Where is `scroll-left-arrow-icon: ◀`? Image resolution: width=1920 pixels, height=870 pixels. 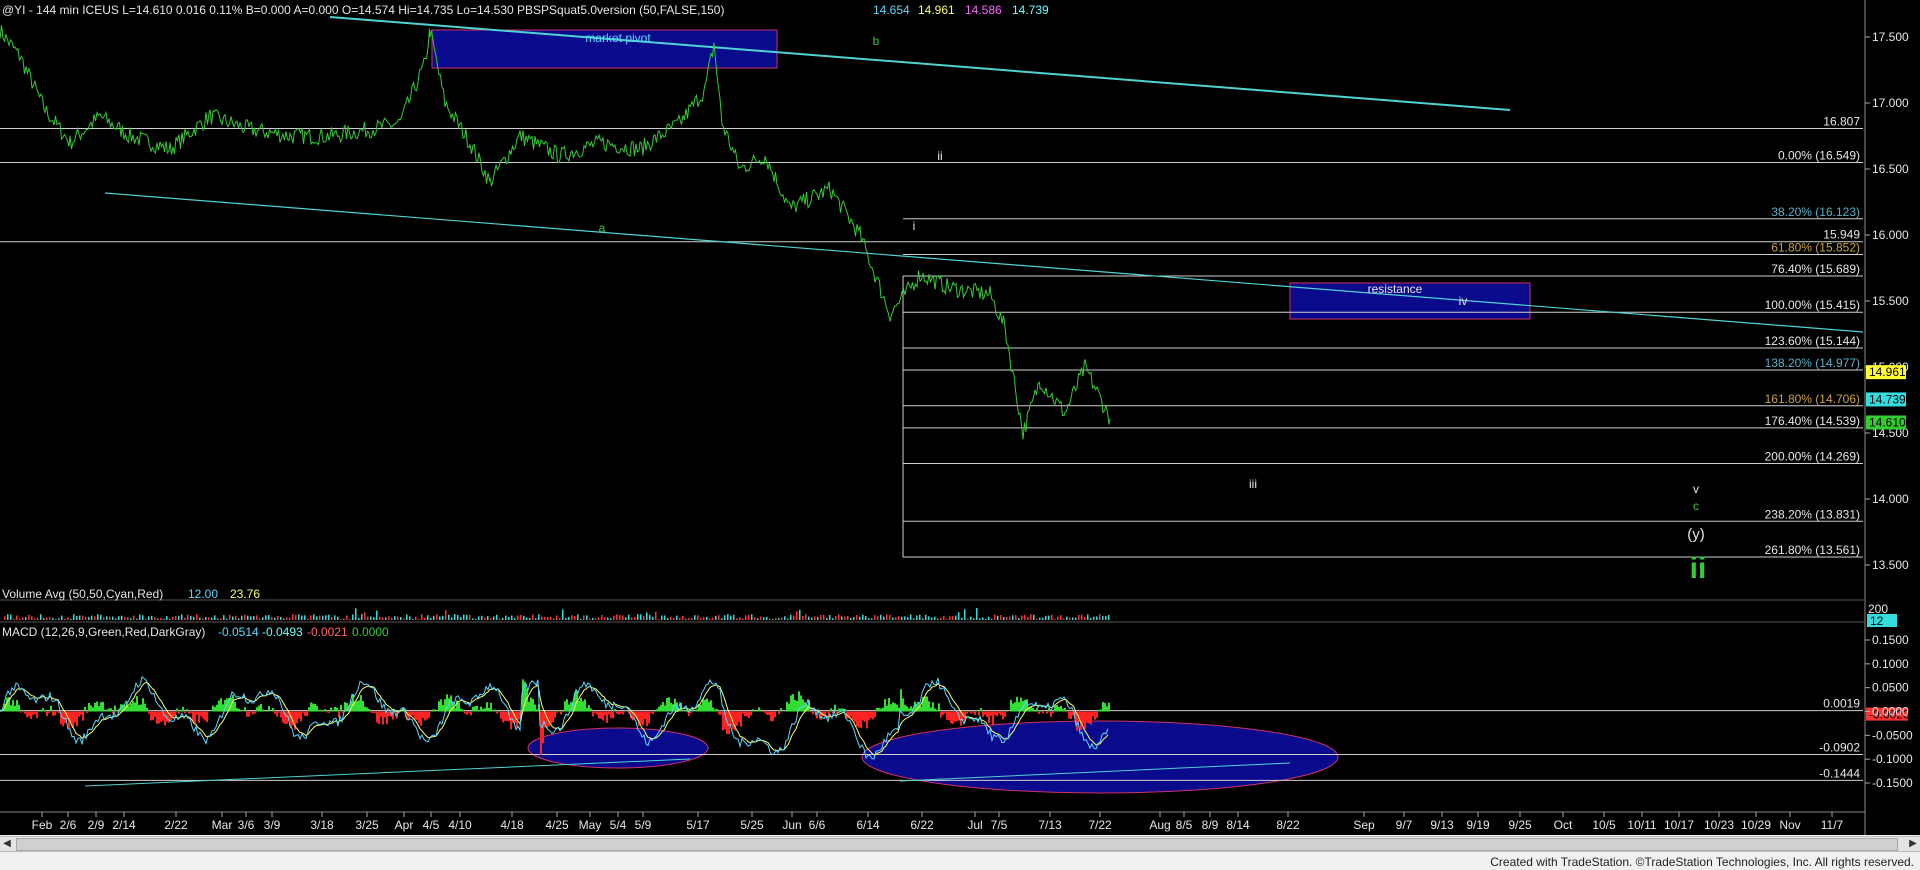 scroll-left-arrow-icon: ◀ is located at coordinates (7, 844).